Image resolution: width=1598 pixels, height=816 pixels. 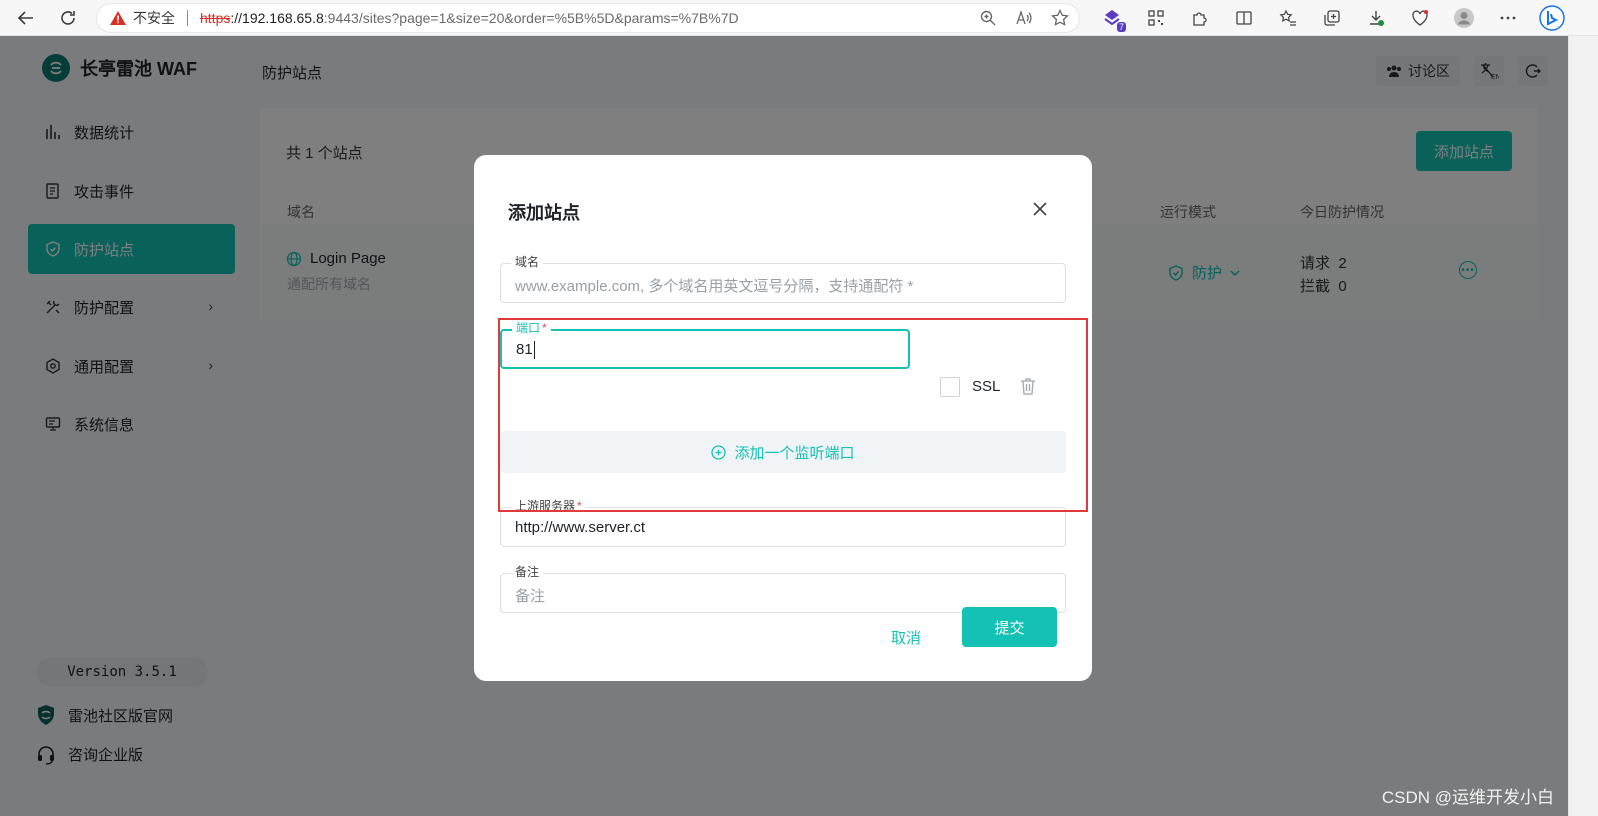 What do you see at coordinates (1552, 18) in the screenshot?
I see `bing-copilot-icon` at bounding box center [1552, 18].